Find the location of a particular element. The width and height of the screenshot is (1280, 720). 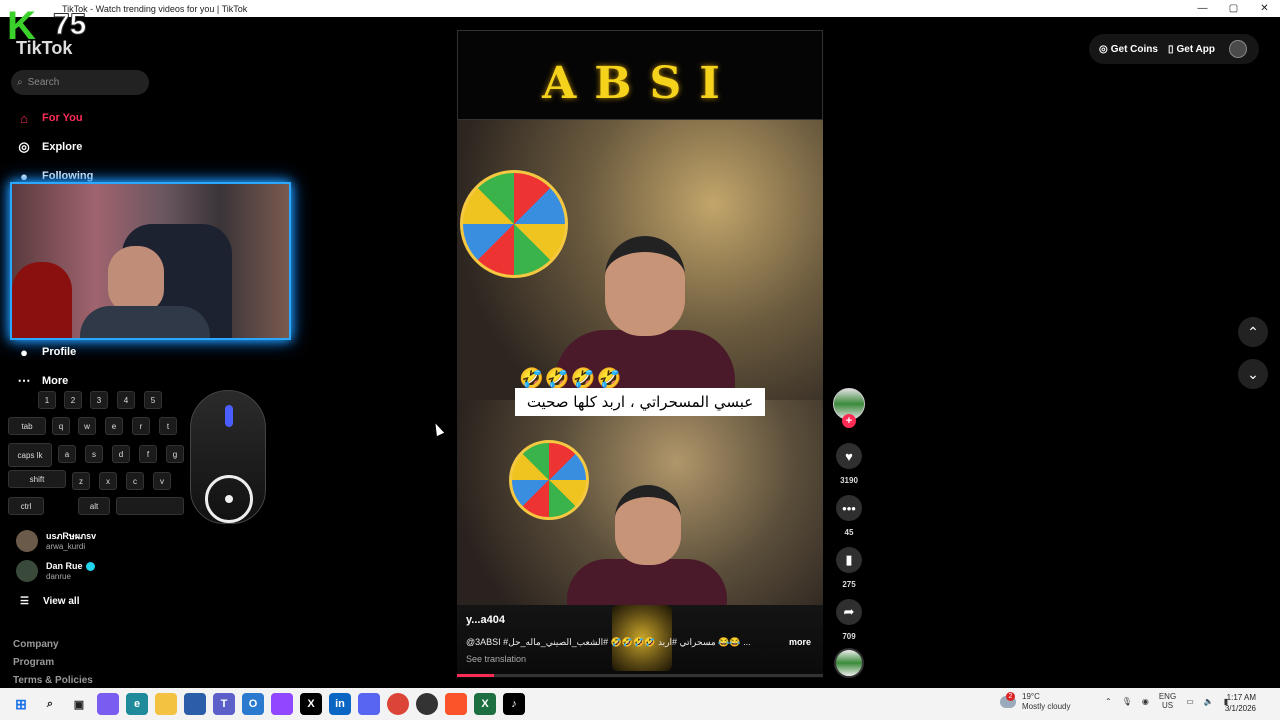

key-a: a is located at coordinates (67, 454).